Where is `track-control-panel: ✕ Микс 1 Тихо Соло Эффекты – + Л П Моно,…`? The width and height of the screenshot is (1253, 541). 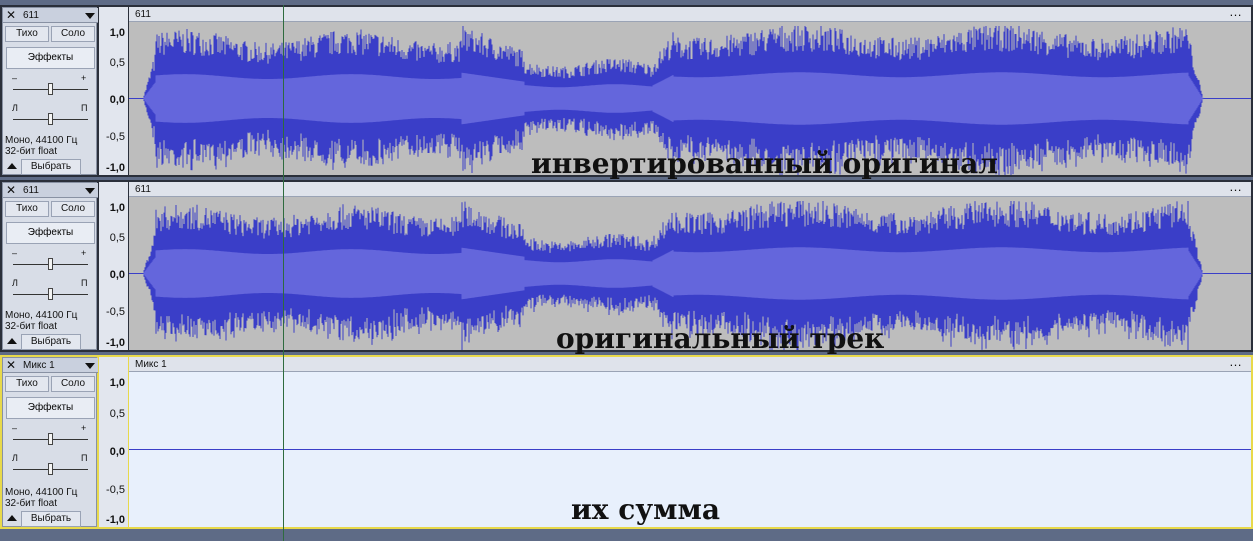 track-control-panel: ✕ Микс 1 Тихо Соло Эффекты – + Л П Моно,… is located at coordinates (50, 442).